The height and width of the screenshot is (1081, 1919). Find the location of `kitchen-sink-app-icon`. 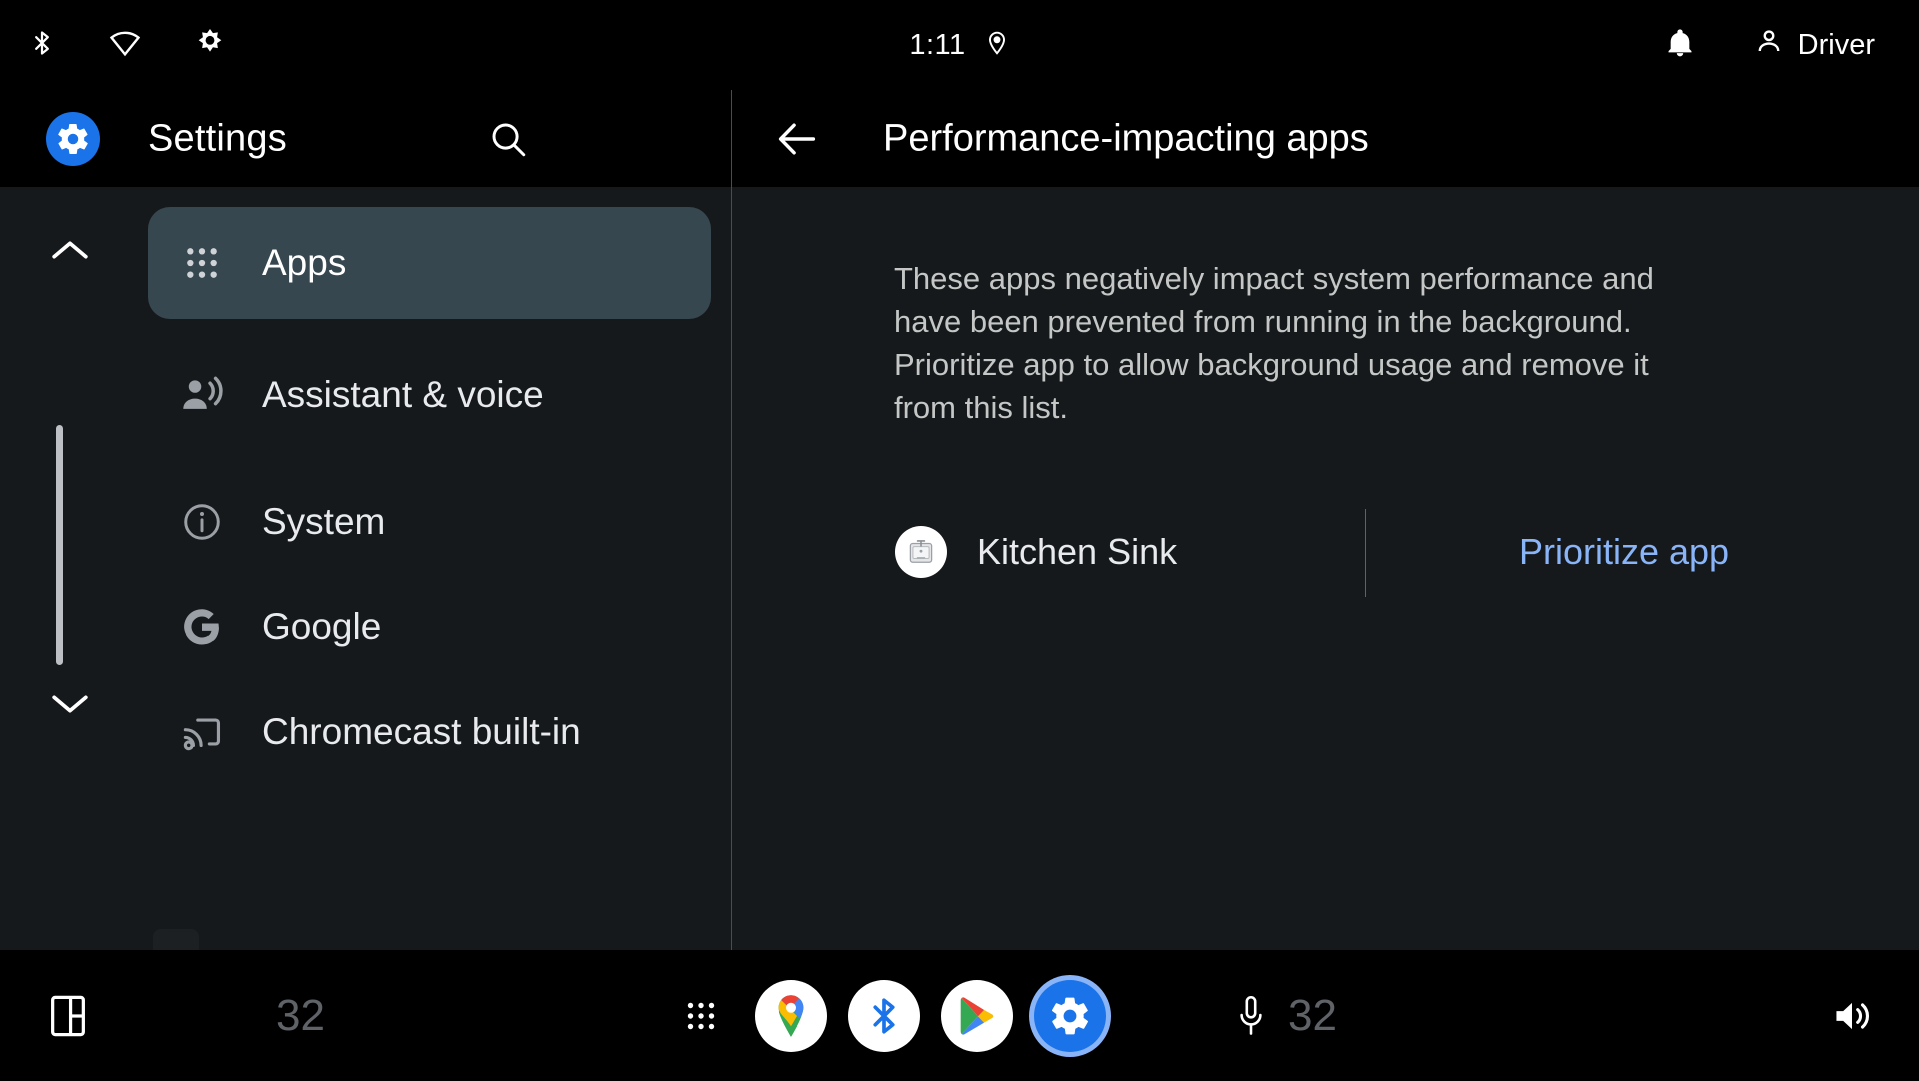

kitchen-sink-app-icon is located at coordinates (921, 552).